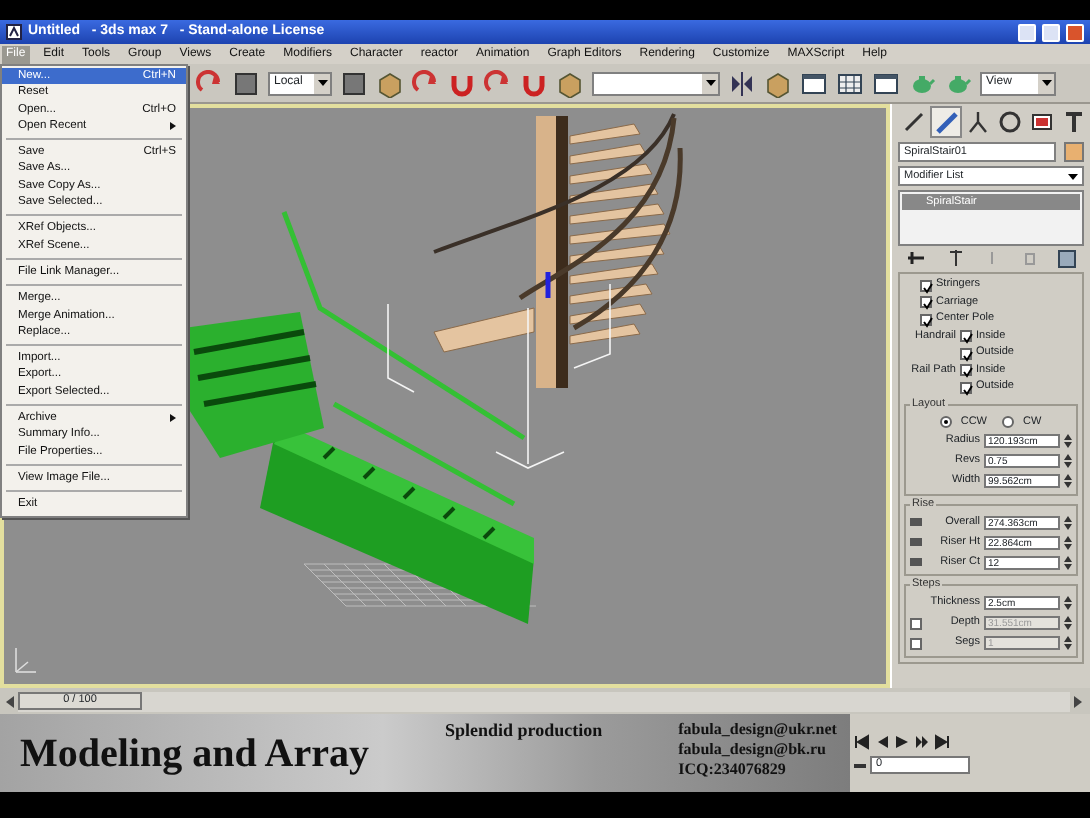 This screenshot has width=1090, height=818. What do you see at coordinates (1042, 122) in the screenshot?
I see `monitor-icon` at bounding box center [1042, 122].